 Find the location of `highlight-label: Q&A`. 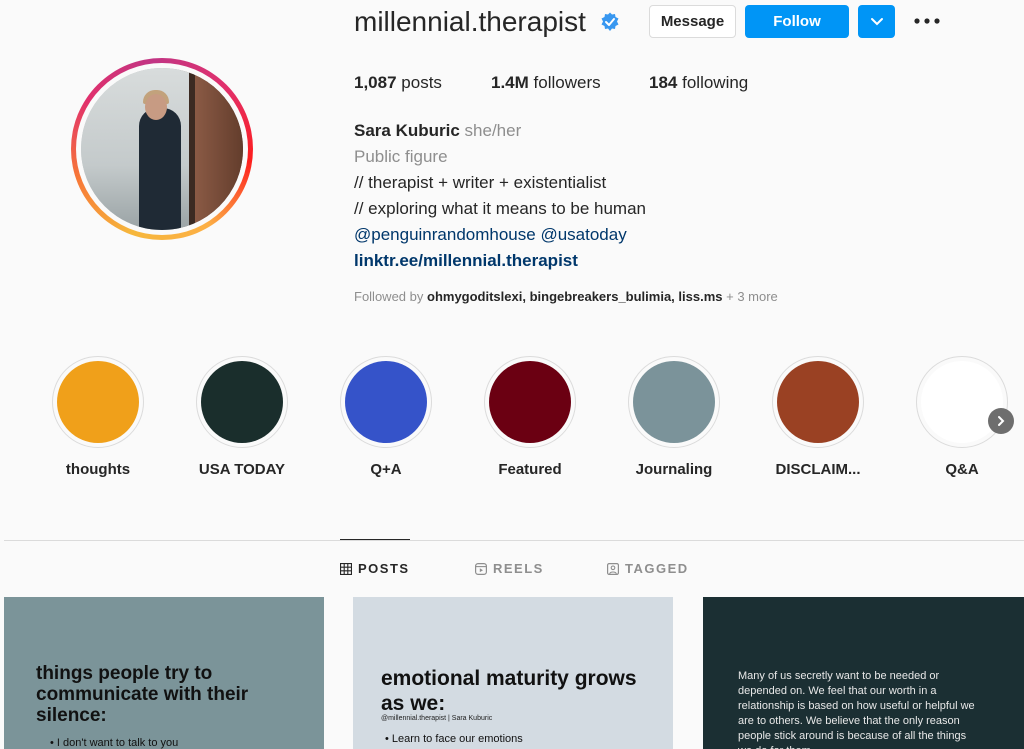

highlight-label: Q&A is located at coordinates (962, 469).